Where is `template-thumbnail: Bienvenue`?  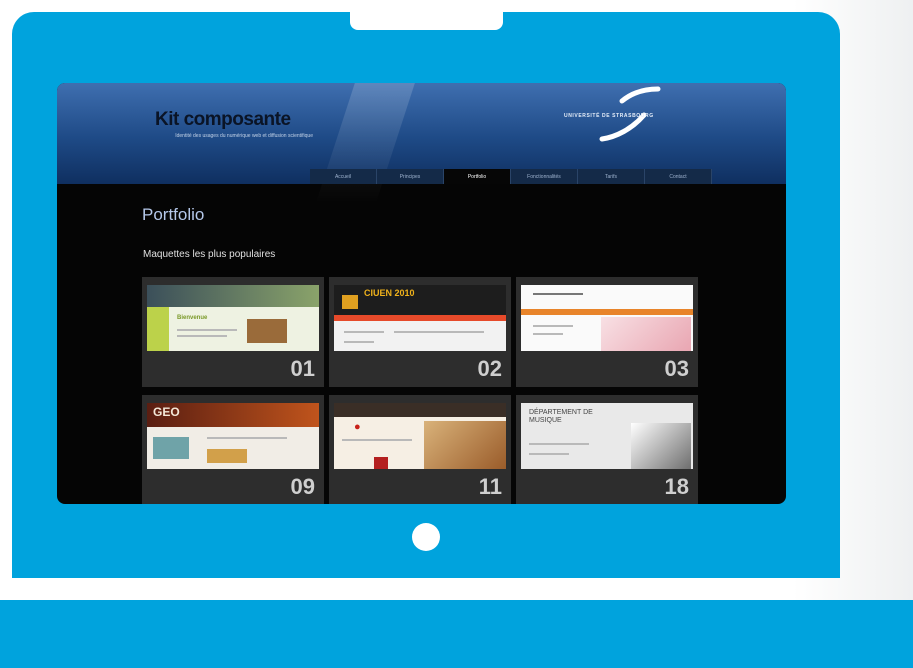 template-thumbnail: Bienvenue is located at coordinates (233, 318).